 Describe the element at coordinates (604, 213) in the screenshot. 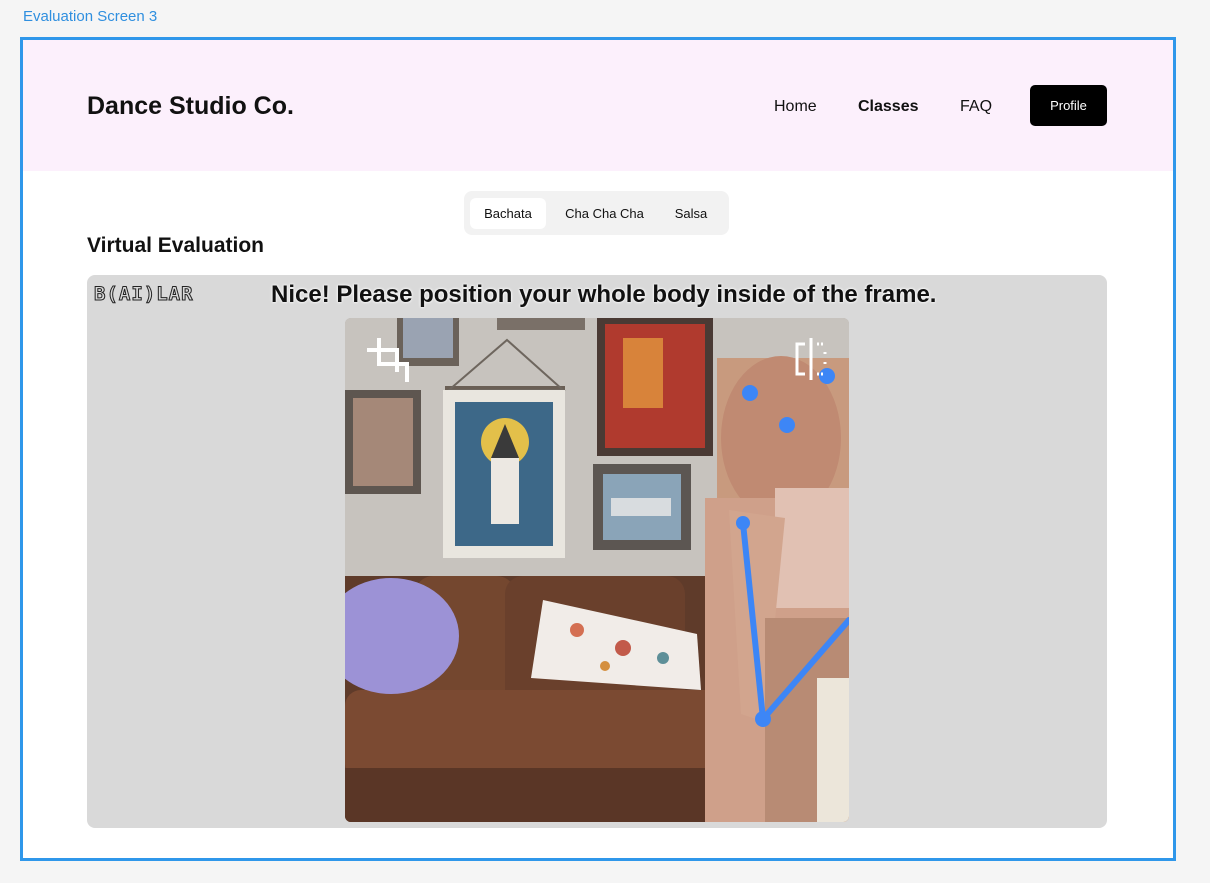

I see `tab-cha-cha-cha: Cha Cha Cha` at that location.